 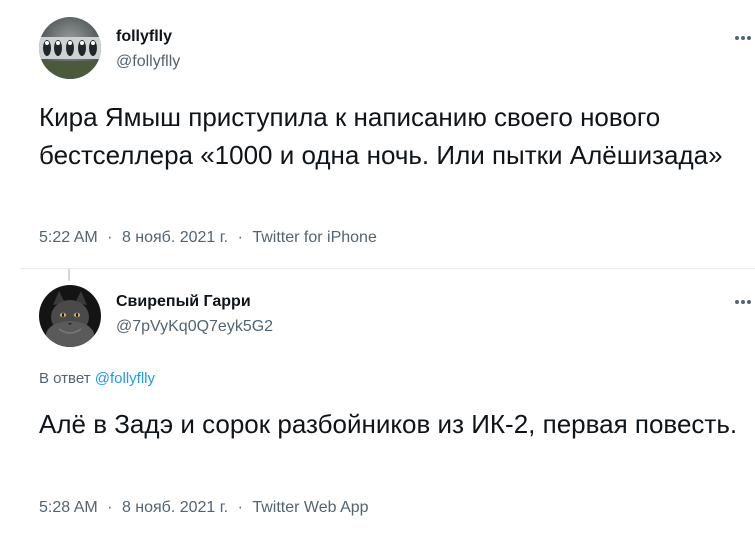 I want to click on tweet-client: Twitter for iPhone, so click(x=314, y=237).